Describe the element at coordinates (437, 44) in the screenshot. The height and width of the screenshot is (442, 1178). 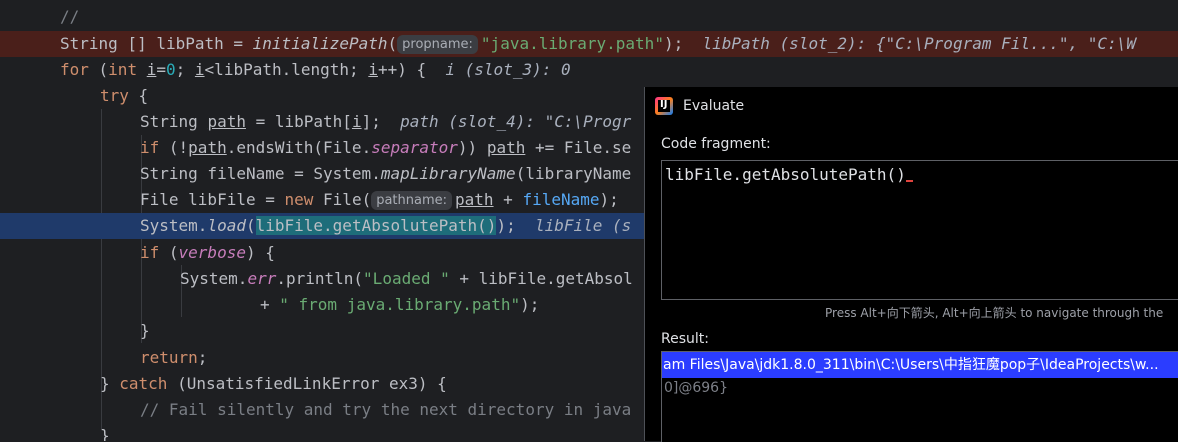
I see `param-hint: propname:` at that location.